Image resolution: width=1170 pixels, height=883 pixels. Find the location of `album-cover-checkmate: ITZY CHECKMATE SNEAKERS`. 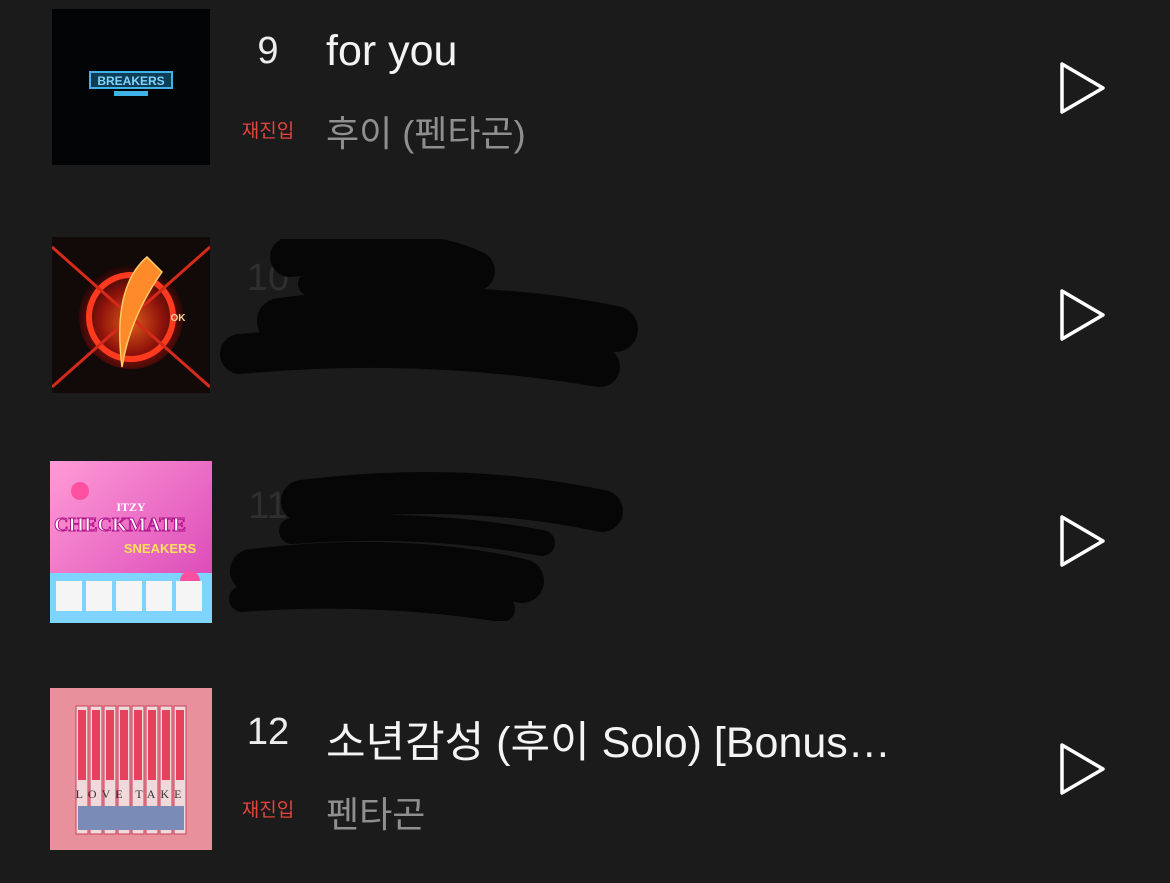

album-cover-checkmate: ITZY CHECKMATE SNEAKERS is located at coordinates (131, 542).